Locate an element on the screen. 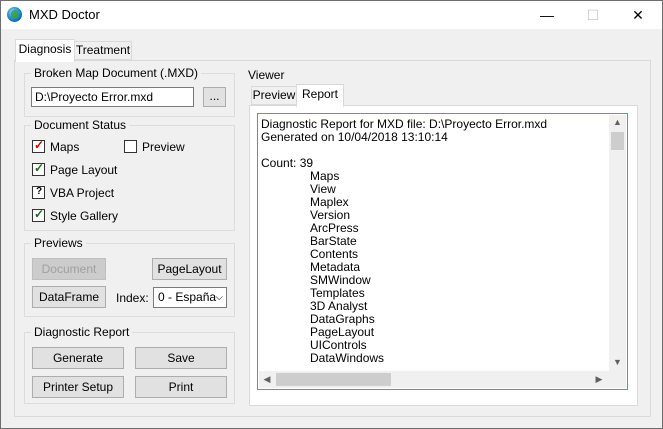 This screenshot has height=429, width=663. tab-preview: Preview is located at coordinates (274, 95).